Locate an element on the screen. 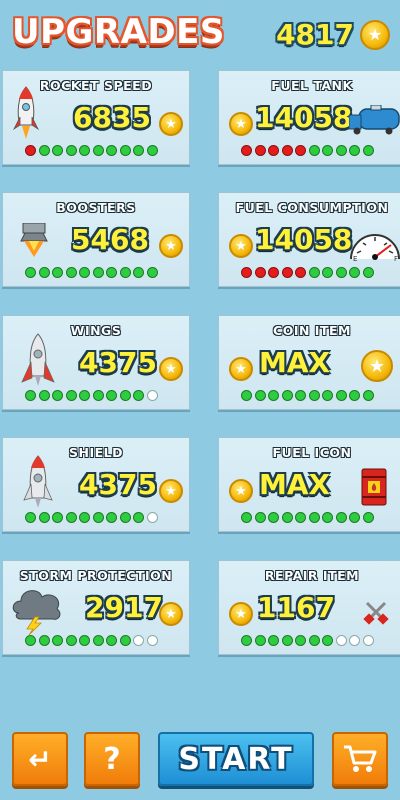 Image resolution: width=400 pixels, height=800 pixels. rocket-icon is located at coordinates (26, 112).